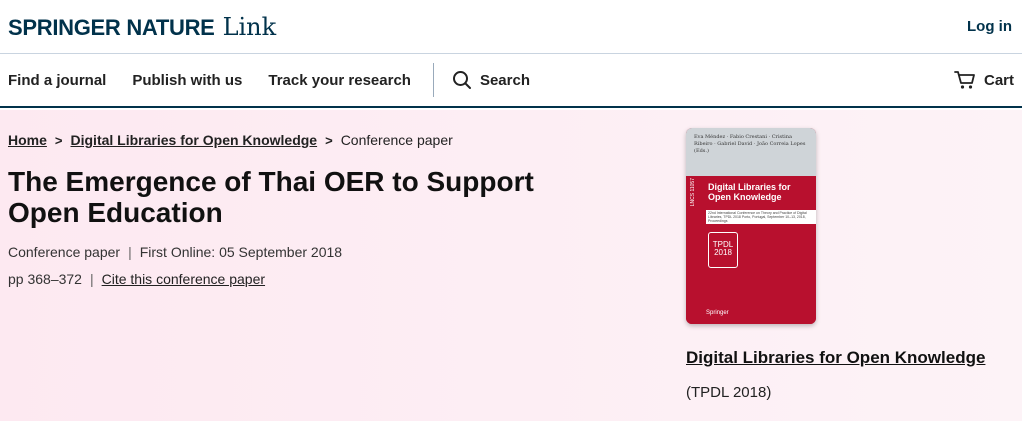  I want to click on brand-sub: Link, so click(249, 26).